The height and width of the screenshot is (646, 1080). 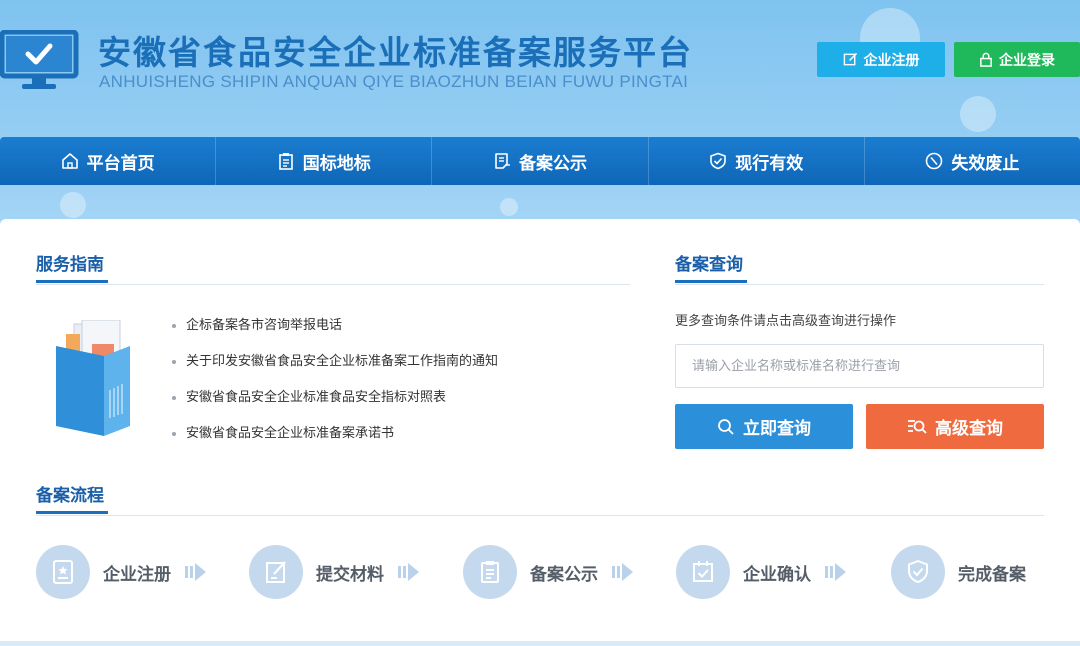 I want to click on filing-query-title: 备案查询, so click(x=711, y=266).